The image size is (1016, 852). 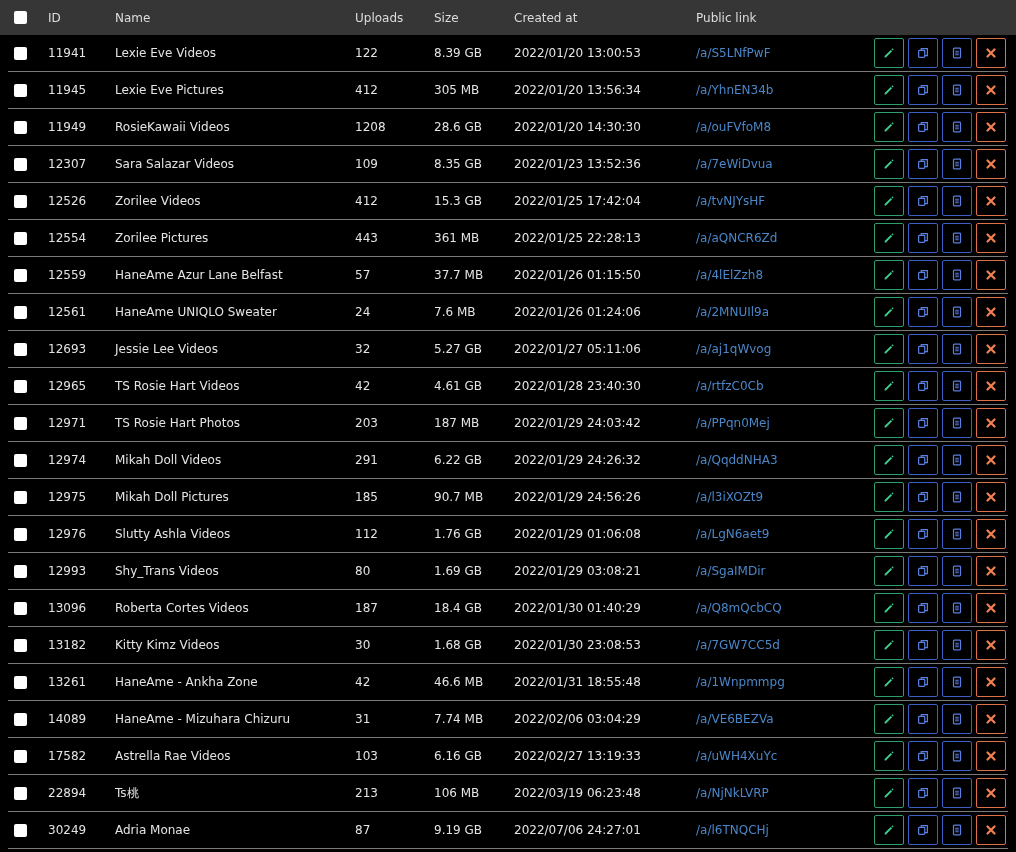 What do you see at coordinates (734, 164) in the screenshot?
I see `public-link: /a/7eWiDvua` at bounding box center [734, 164].